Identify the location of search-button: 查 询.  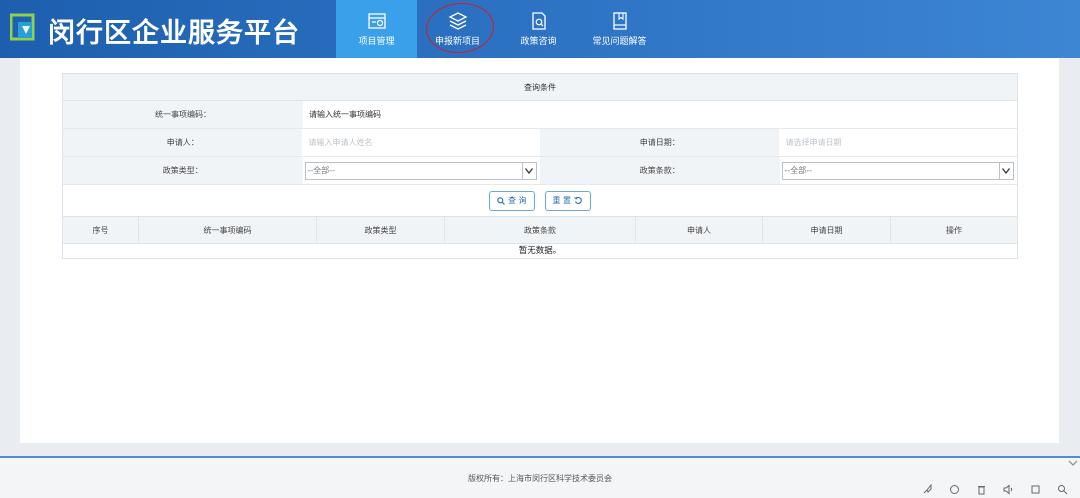
(511, 200).